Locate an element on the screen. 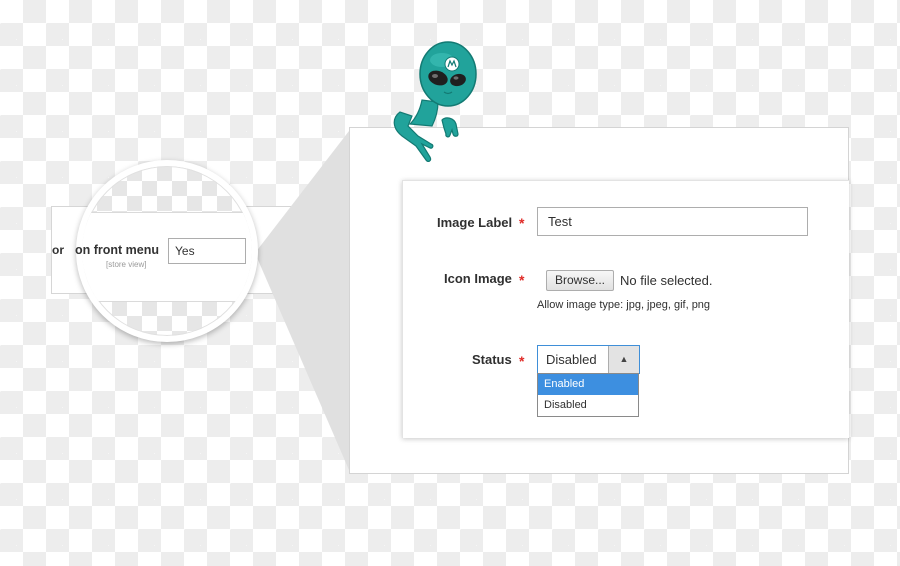 The image size is (900, 566). zoom-field-label: on front menu is located at coordinates (117, 250).